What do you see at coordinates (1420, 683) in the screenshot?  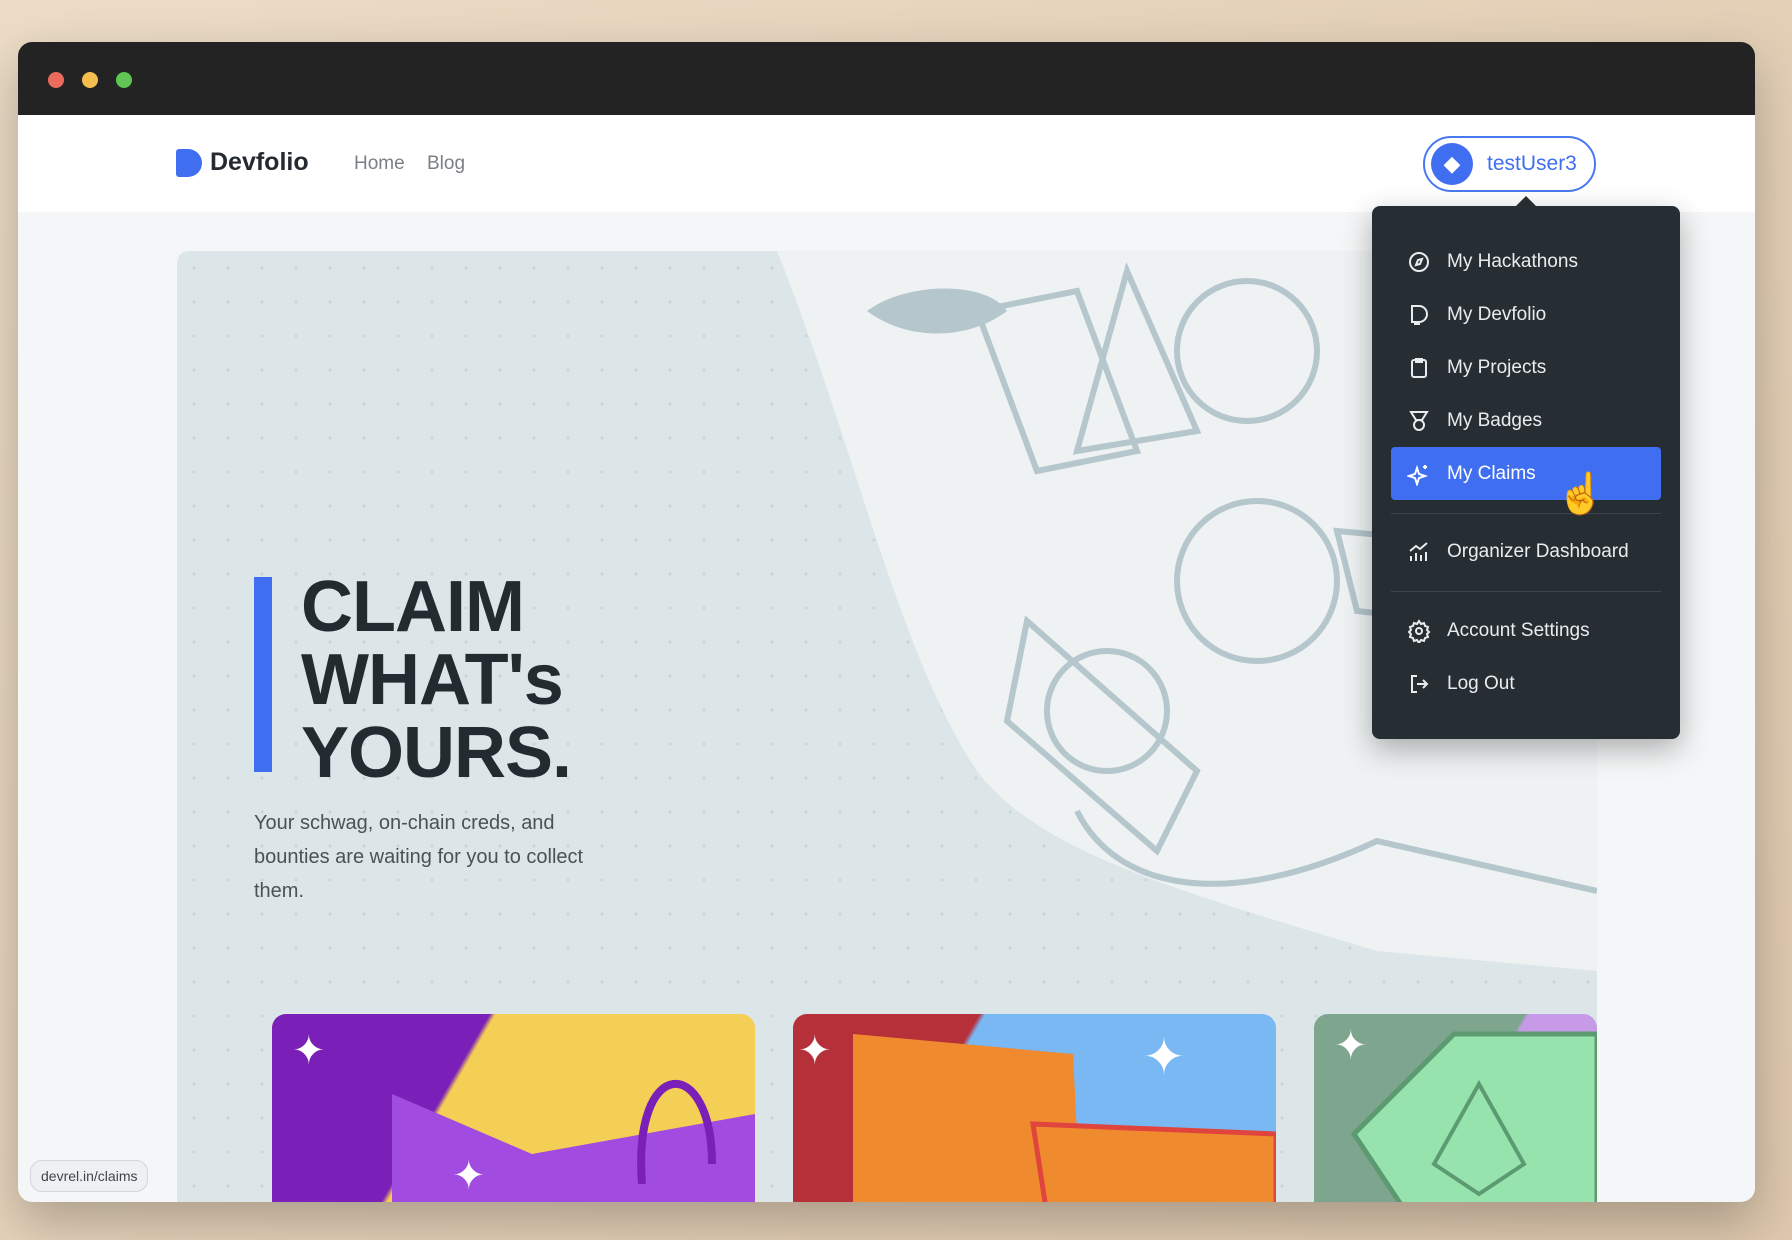 I see `logout-icon` at bounding box center [1420, 683].